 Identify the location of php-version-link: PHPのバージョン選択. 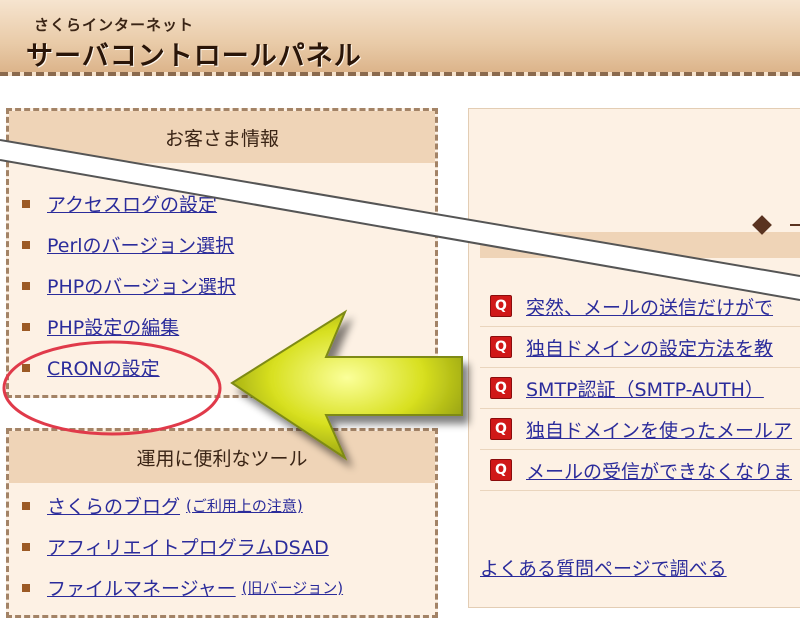
(141, 285).